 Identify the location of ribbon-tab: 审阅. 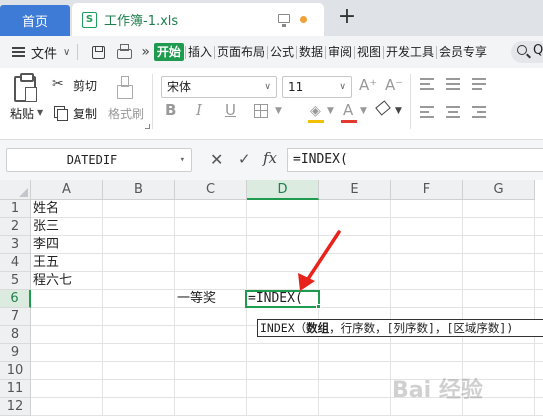
(340, 52).